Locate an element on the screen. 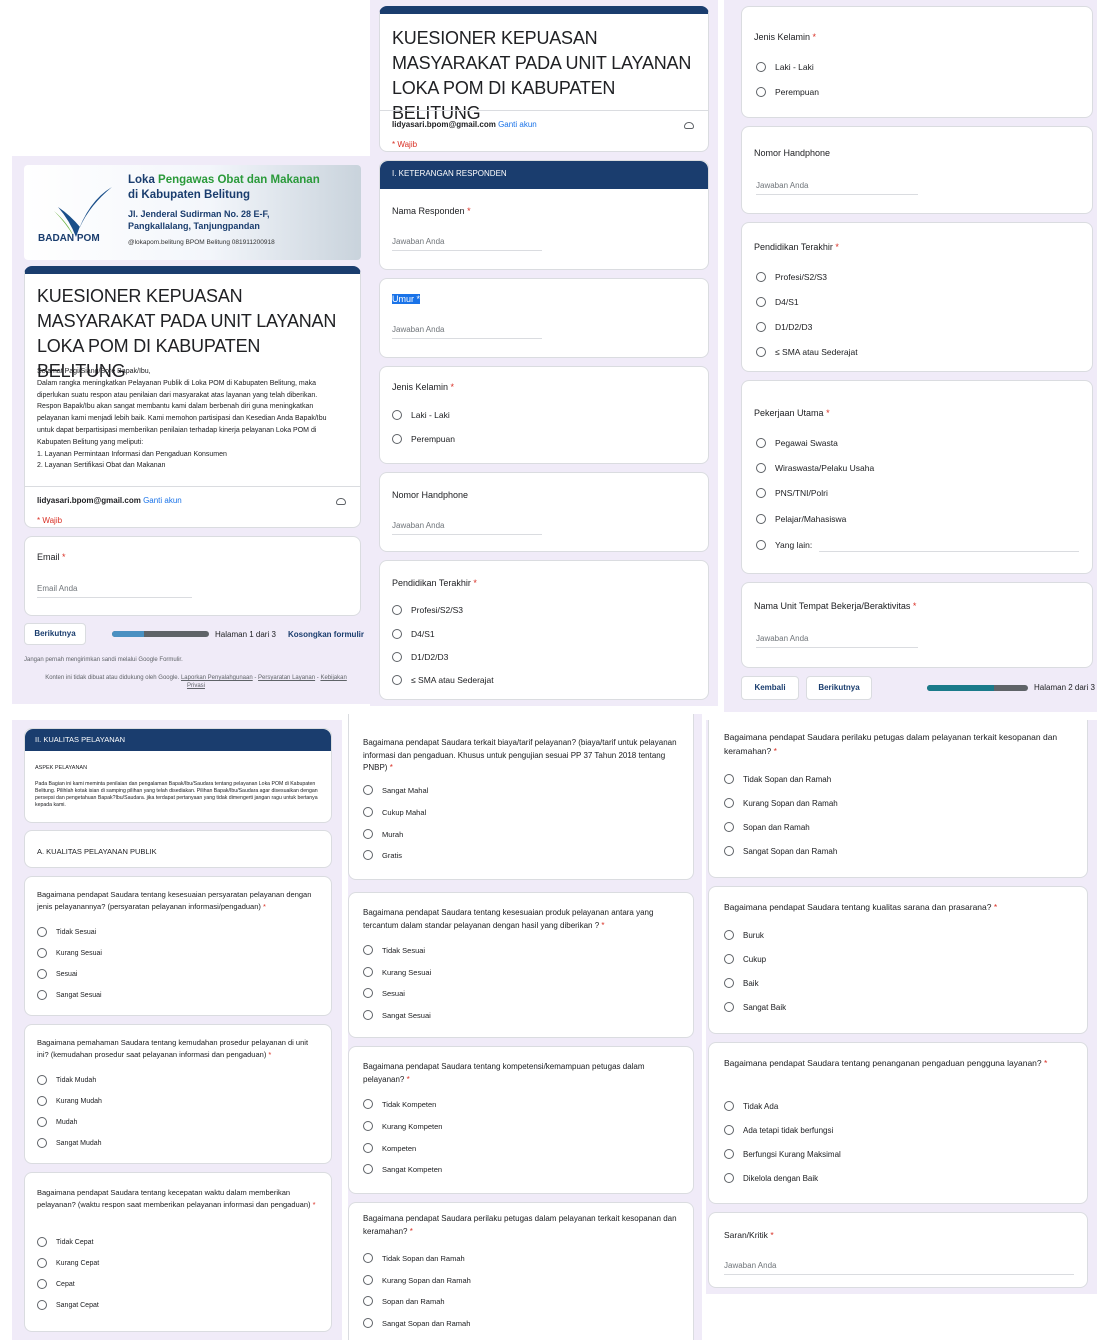 The width and height of the screenshot is (1097, 1340). option-radio: Cukup is located at coordinates (745, 959).